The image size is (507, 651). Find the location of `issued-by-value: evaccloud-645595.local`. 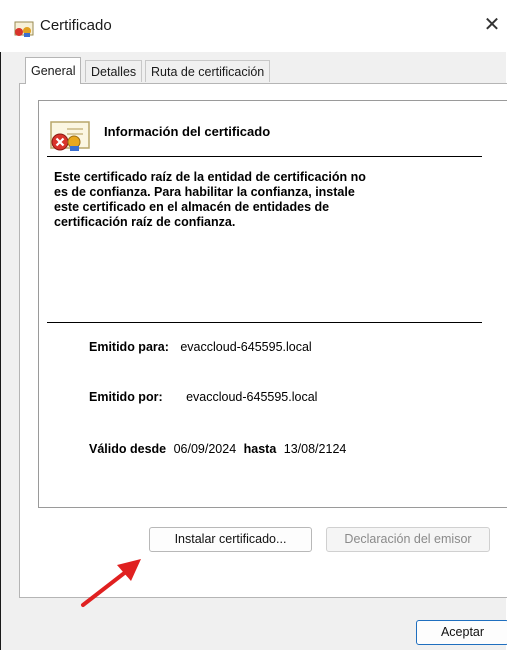

issued-by-value: evaccloud-645595.local is located at coordinates (252, 397).